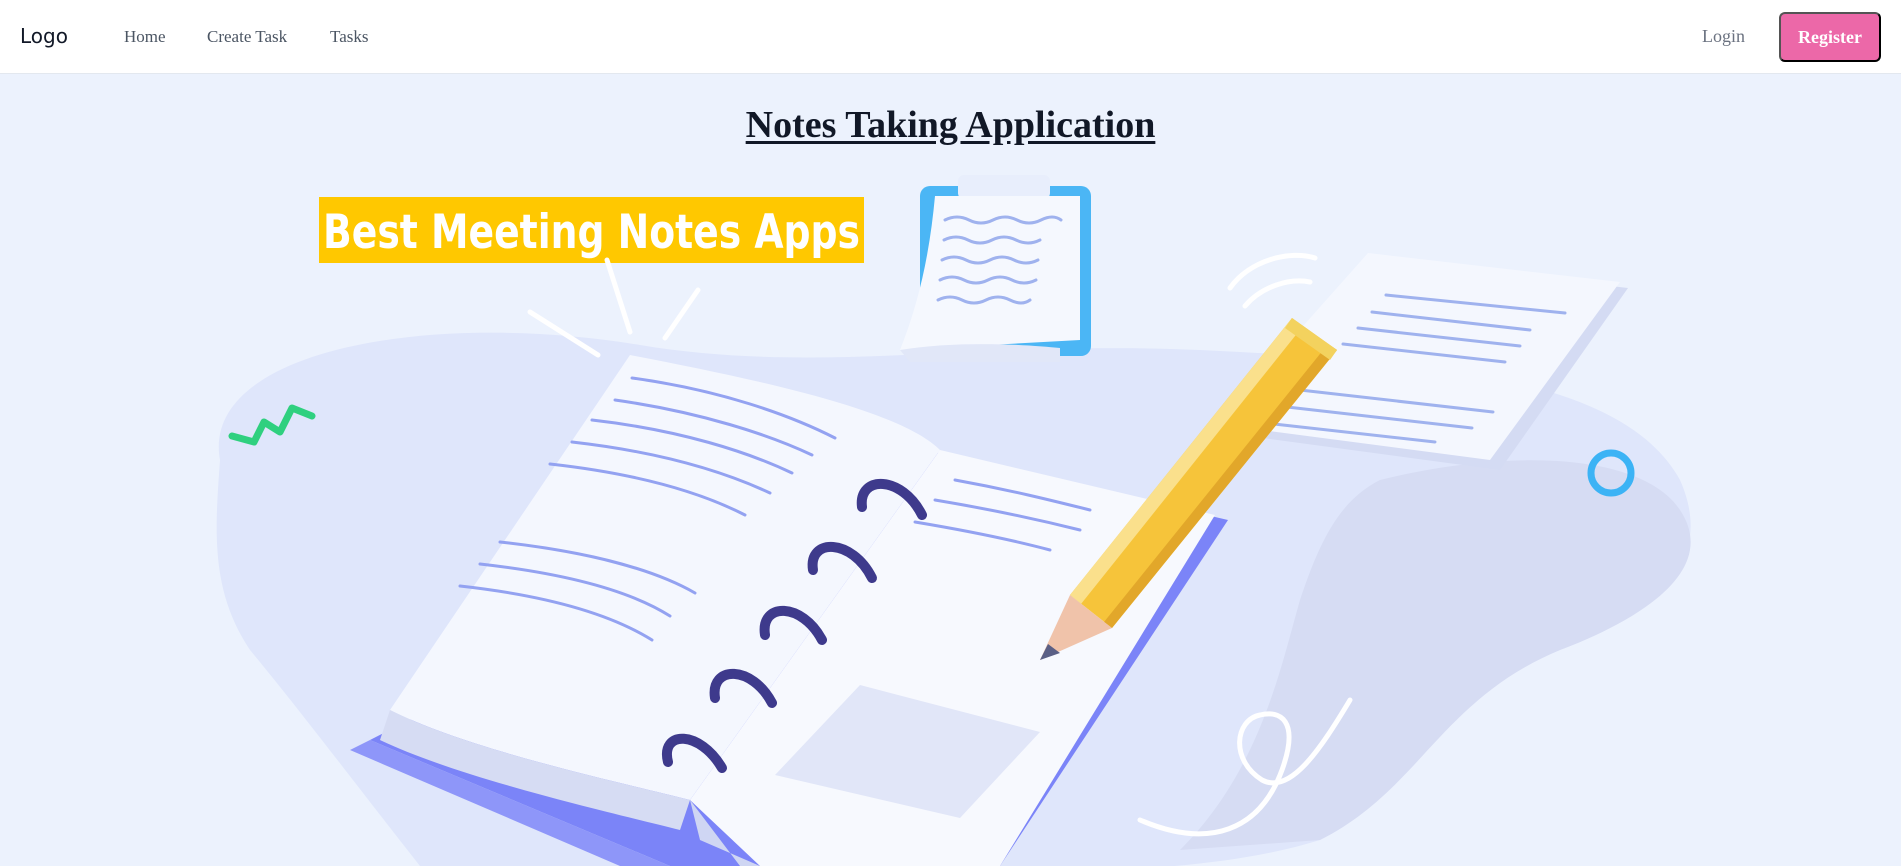  What do you see at coordinates (44, 36) in the screenshot?
I see `logo: Logo` at bounding box center [44, 36].